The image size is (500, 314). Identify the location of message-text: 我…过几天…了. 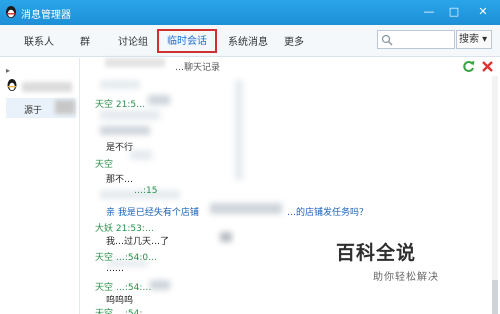
(138, 242).